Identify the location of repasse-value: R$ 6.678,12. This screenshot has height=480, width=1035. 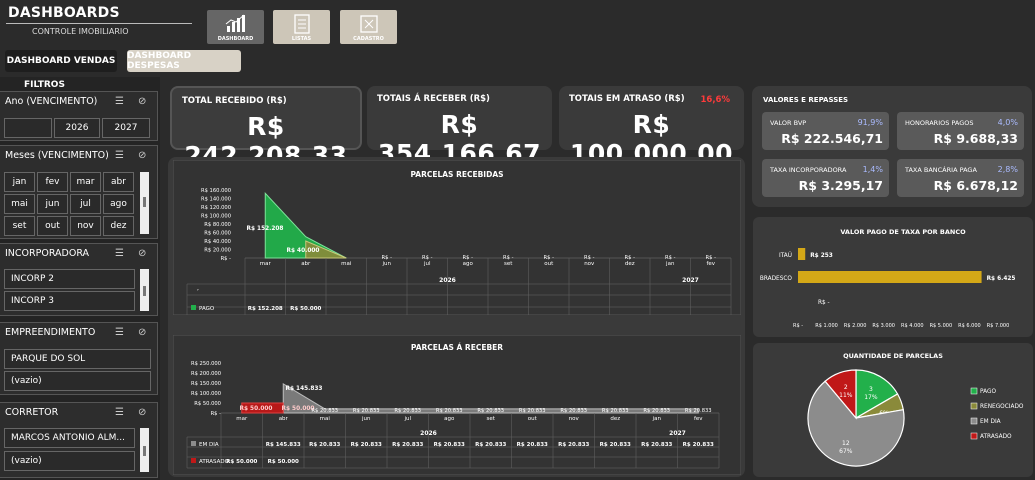
(975, 185).